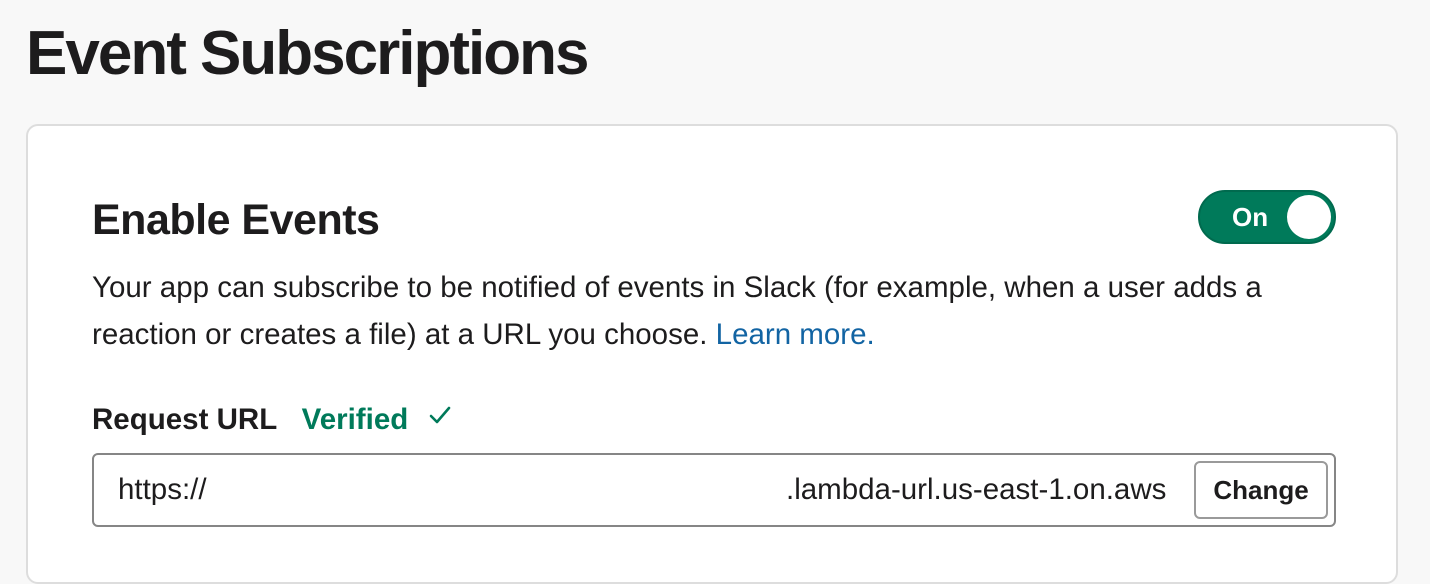 This screenshot has height=584, width=1430. I want to click on redacted-url-section, so click(502, 490).